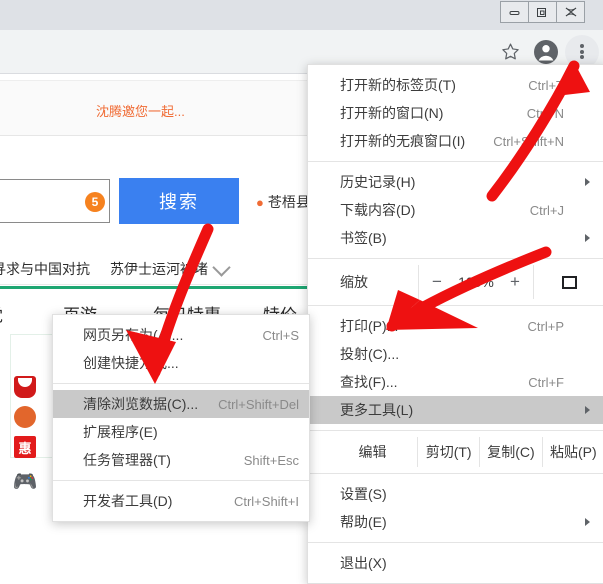 The width and height of the screenshot is (603, 584). What do you see at coordinates (25, 481) in the screenshot?
I see `gamepad-icon: 🎮` at bounding box center [25, 481].